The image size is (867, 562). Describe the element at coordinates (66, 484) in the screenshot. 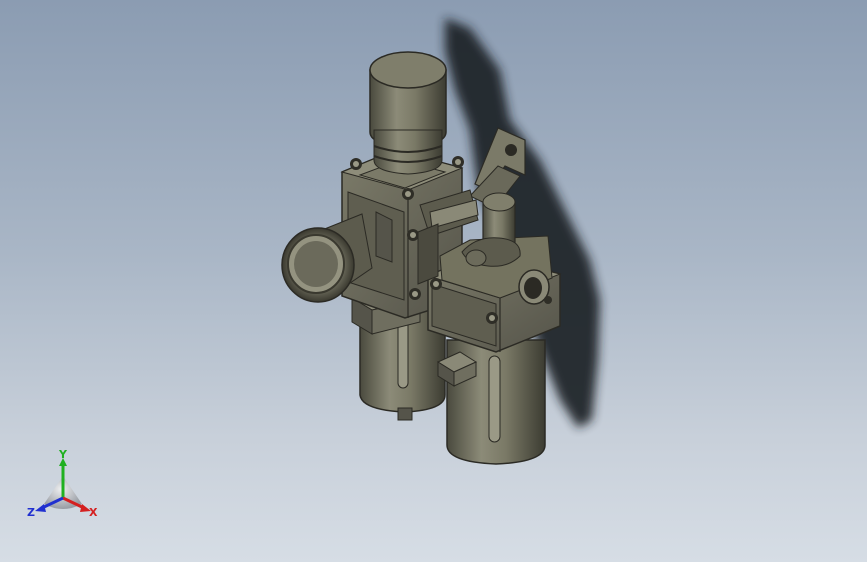

I see `orientation-triad: Y X Z` at that location.